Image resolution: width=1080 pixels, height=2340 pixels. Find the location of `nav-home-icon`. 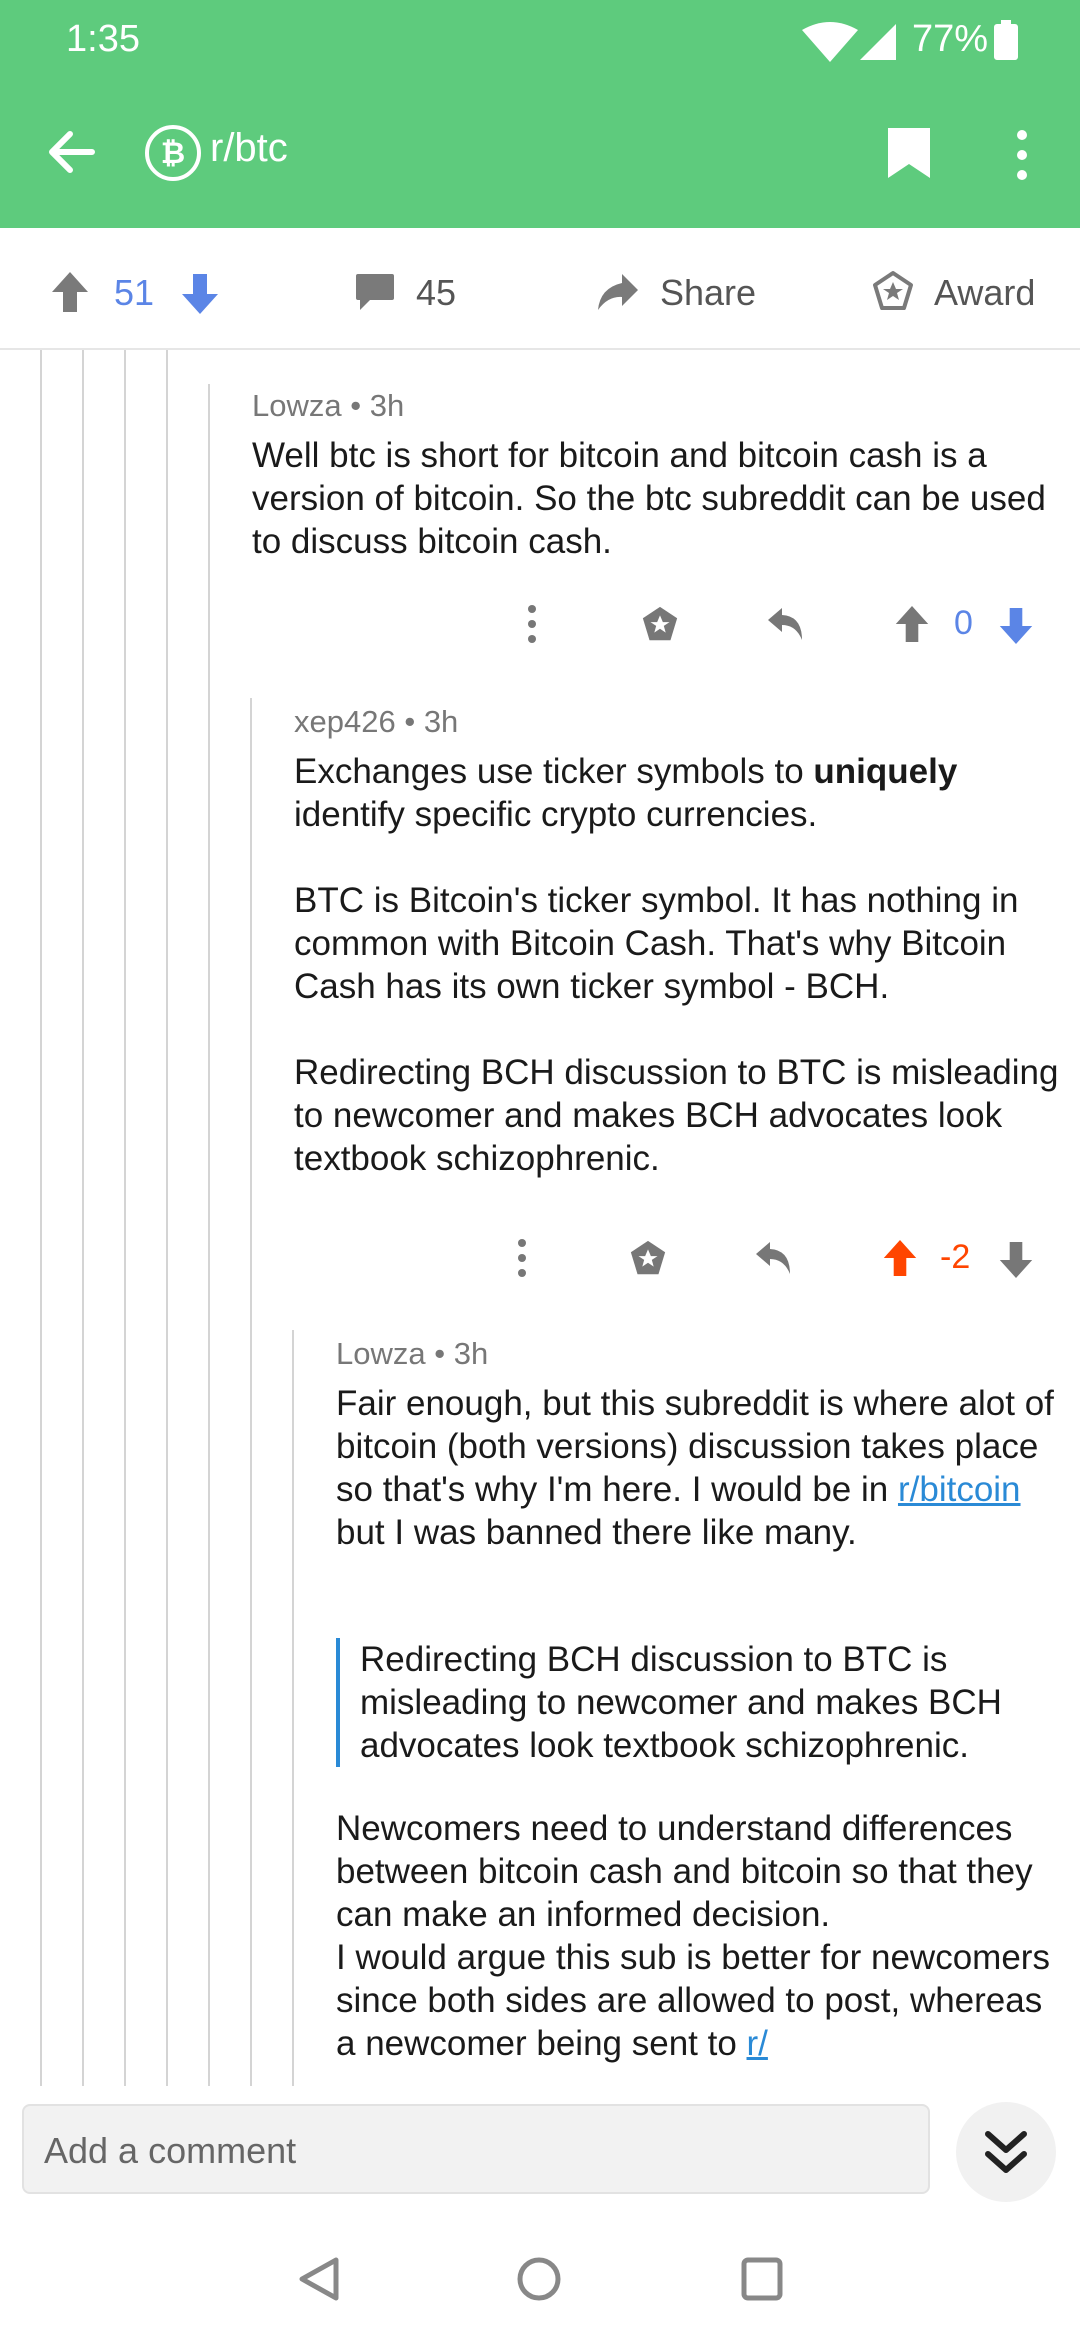

nav-home-icon is located at coordinates (539, 2279).